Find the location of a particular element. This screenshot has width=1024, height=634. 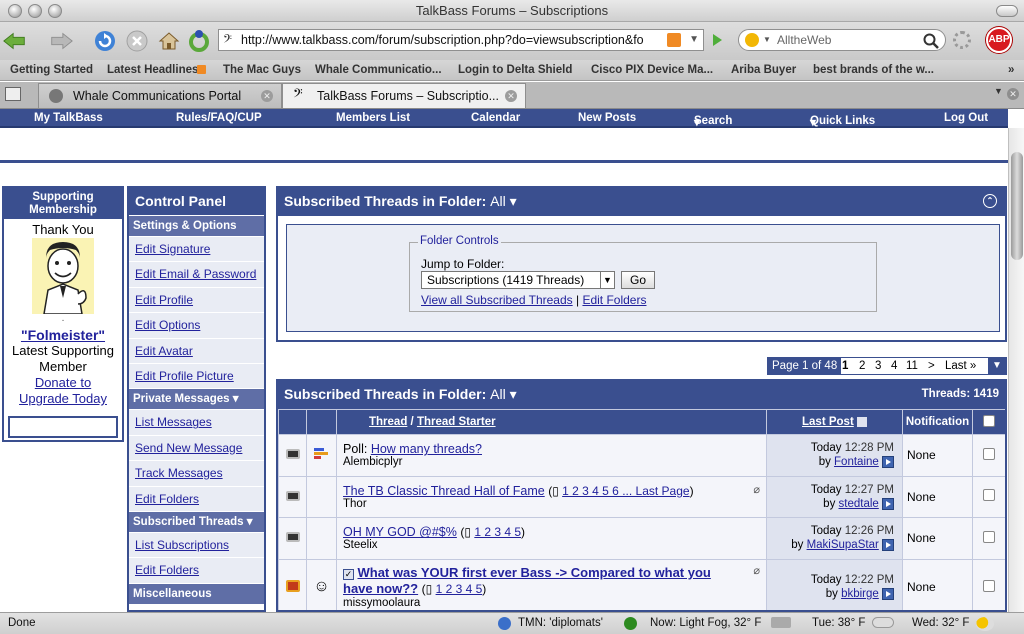

extension-button is located at coordinates (199, 41).